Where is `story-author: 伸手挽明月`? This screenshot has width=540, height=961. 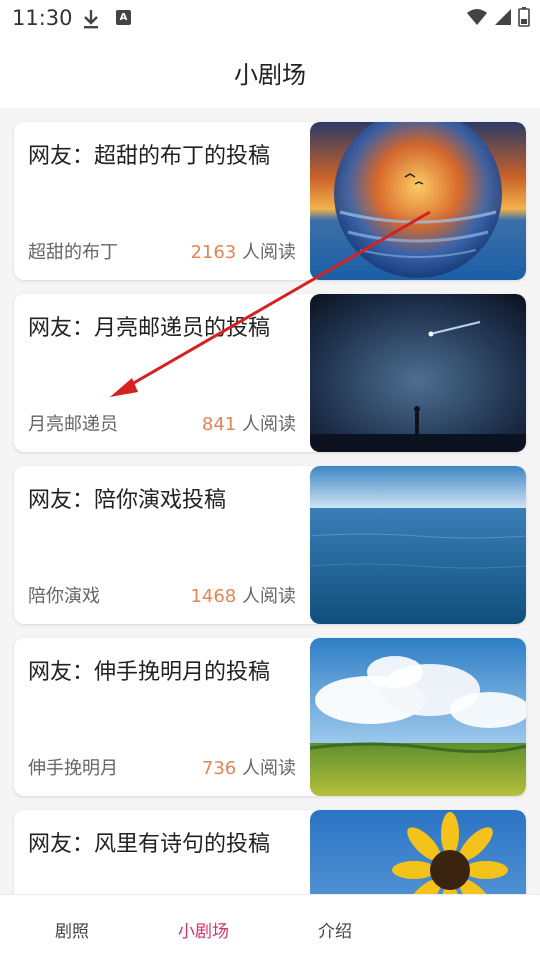
story-author: 伸手挽明月 is located at coordinates (73, 768).